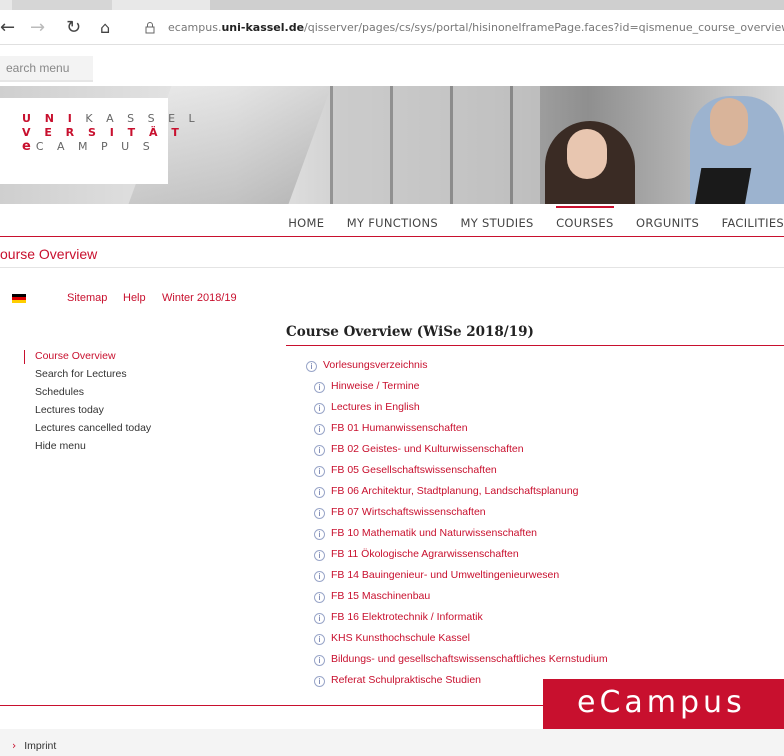 This screenshot has width=784, height=756. What do you see at coordinates (7, 28) in the screenshot?
I see `back-icon: ←` at bounding box center [7, 28].